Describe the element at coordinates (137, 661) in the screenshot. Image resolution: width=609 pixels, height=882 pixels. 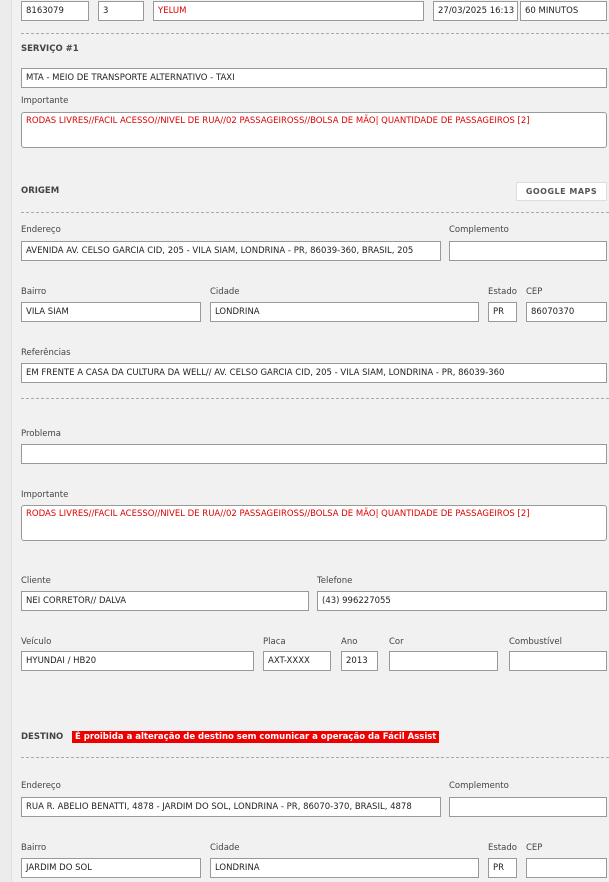
I see `vehicle-field: HYUNDAI / HB20` at that location.